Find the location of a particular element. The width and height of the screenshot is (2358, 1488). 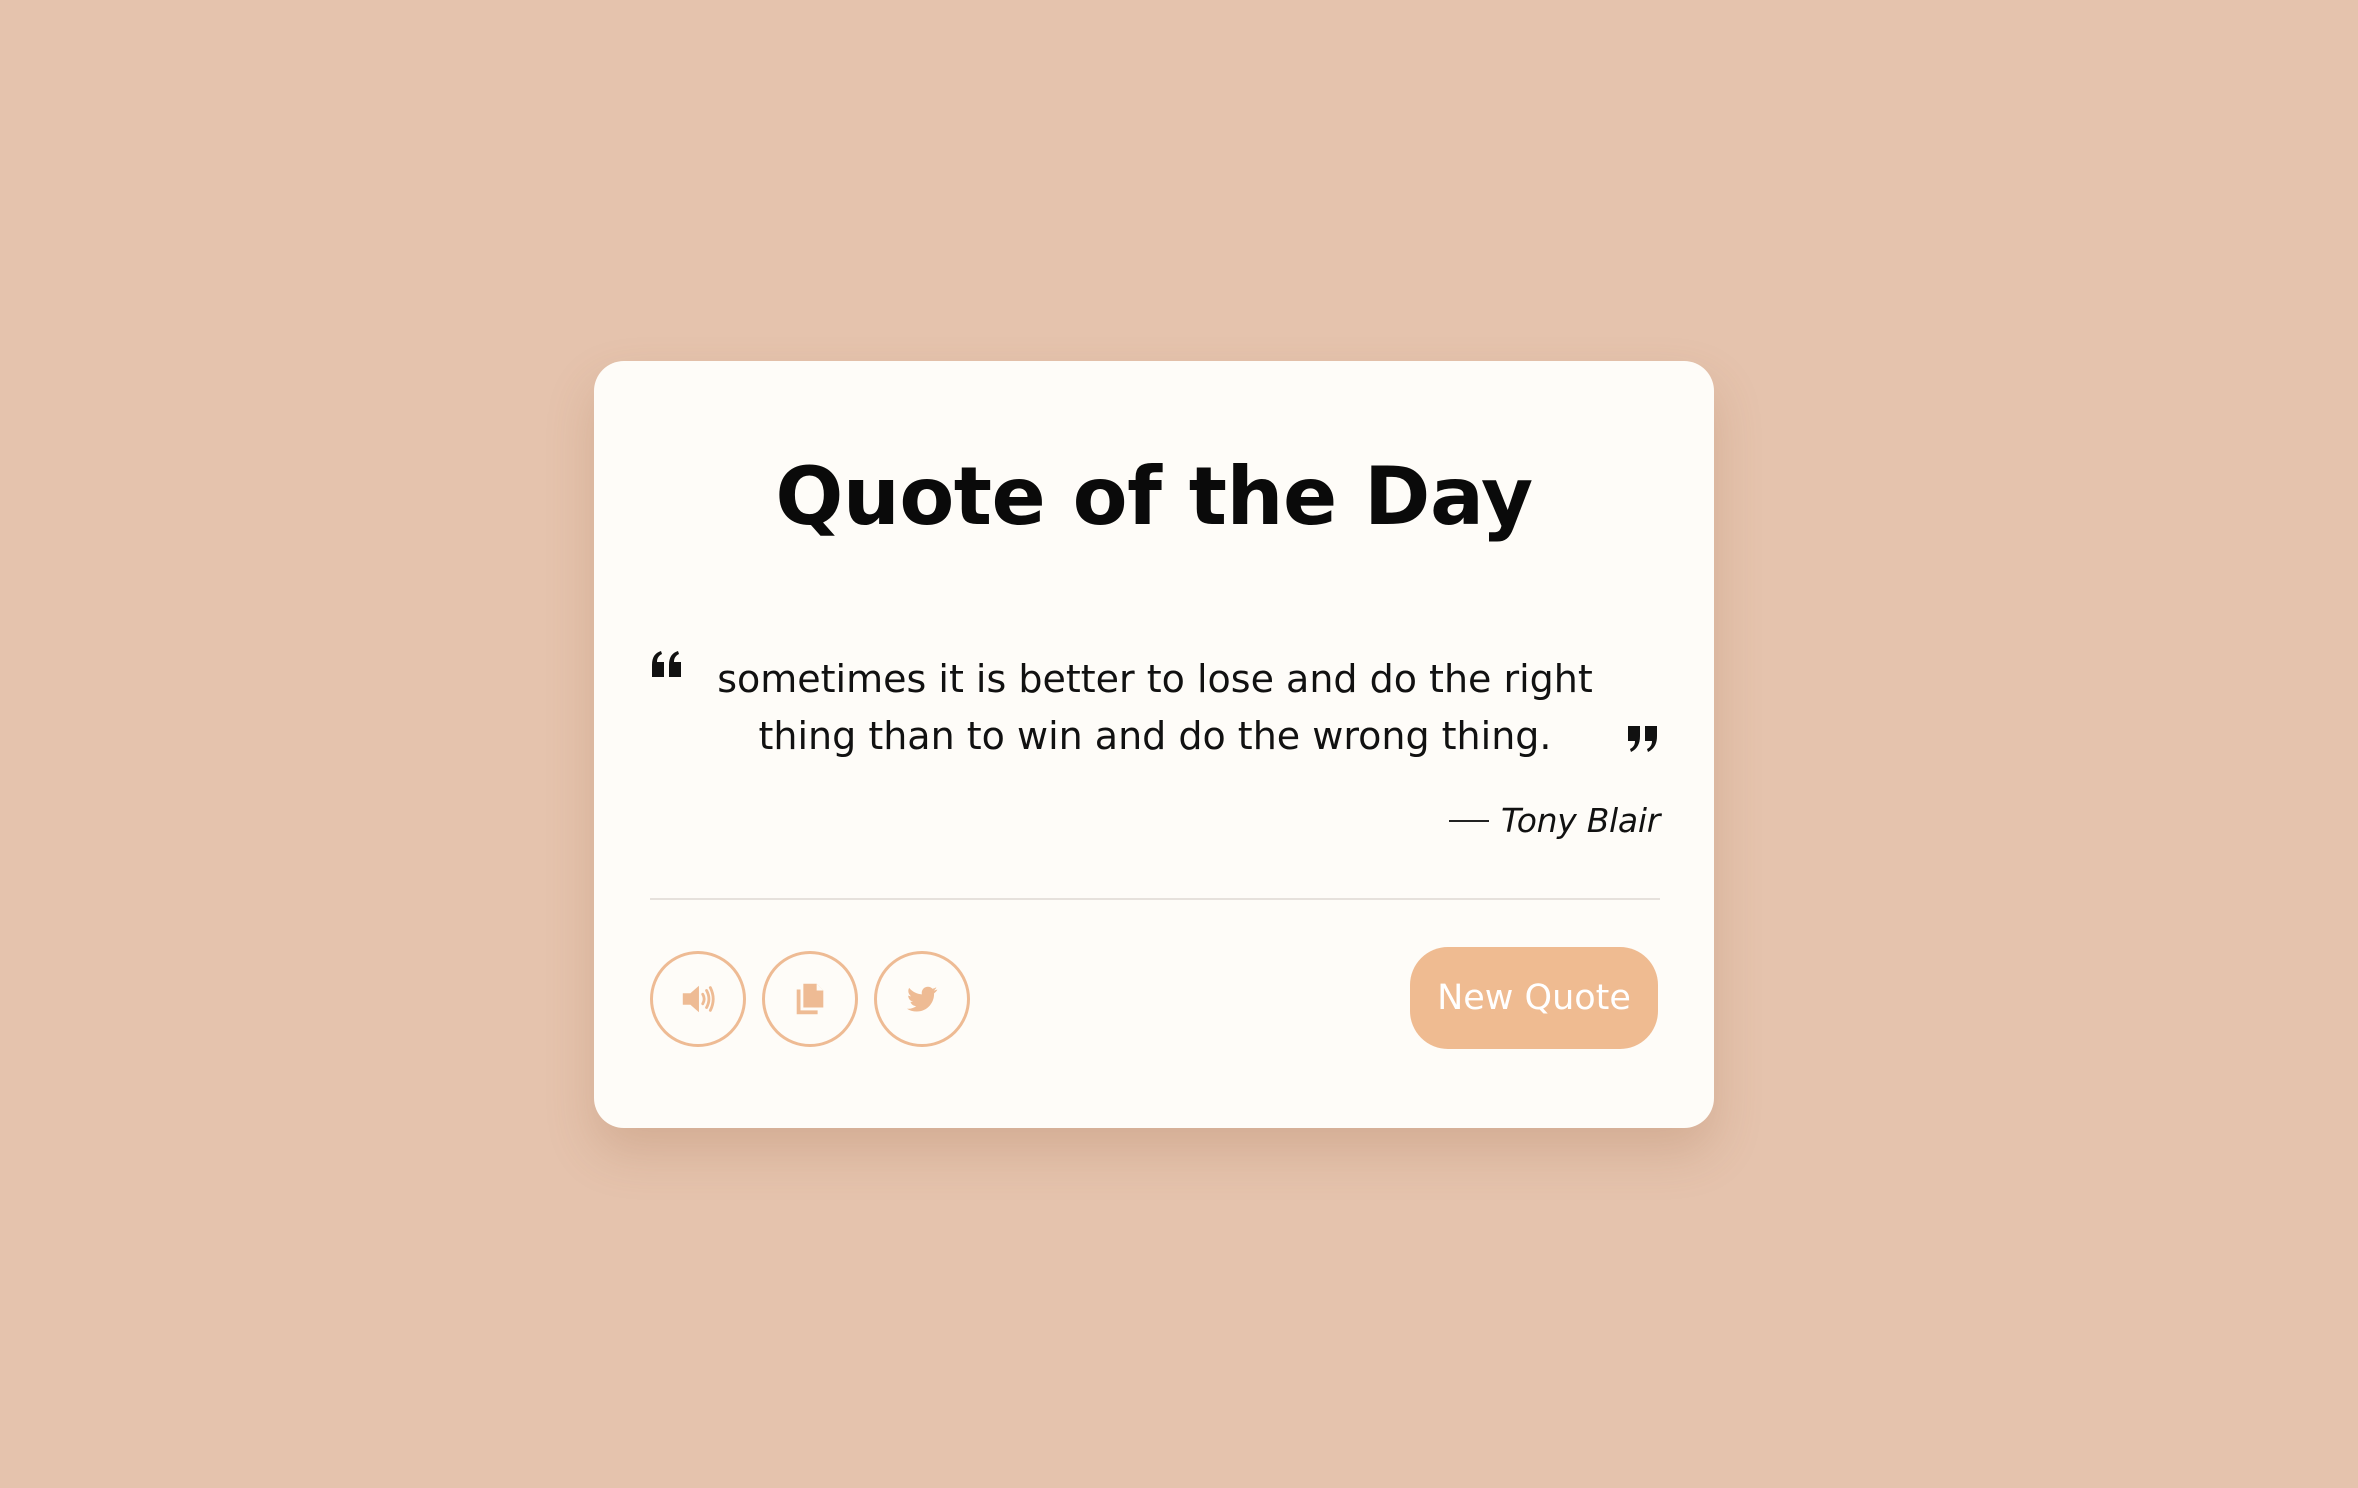

tweet-button is located at coordinates (922, 999).